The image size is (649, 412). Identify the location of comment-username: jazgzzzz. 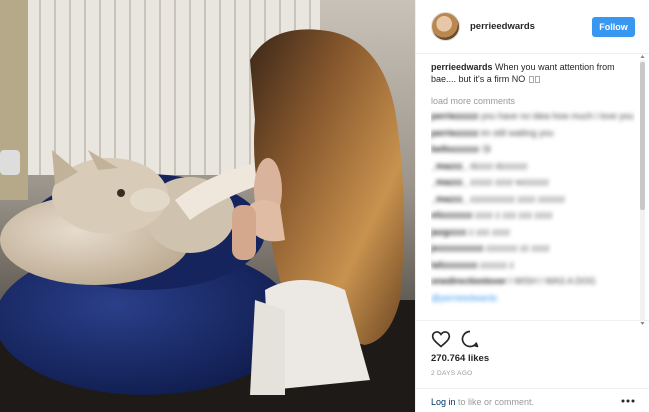
(449, 232).